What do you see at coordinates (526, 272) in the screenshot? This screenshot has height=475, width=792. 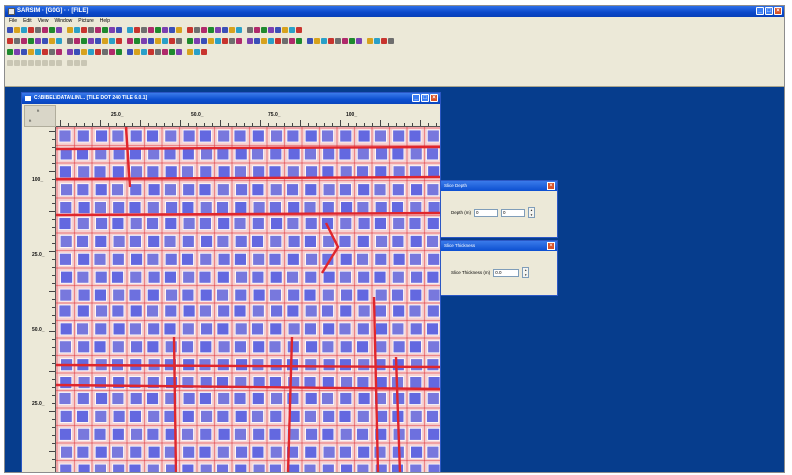 I see `thickness-spinner: ▲ ▼` at bounding box center [526, 272].